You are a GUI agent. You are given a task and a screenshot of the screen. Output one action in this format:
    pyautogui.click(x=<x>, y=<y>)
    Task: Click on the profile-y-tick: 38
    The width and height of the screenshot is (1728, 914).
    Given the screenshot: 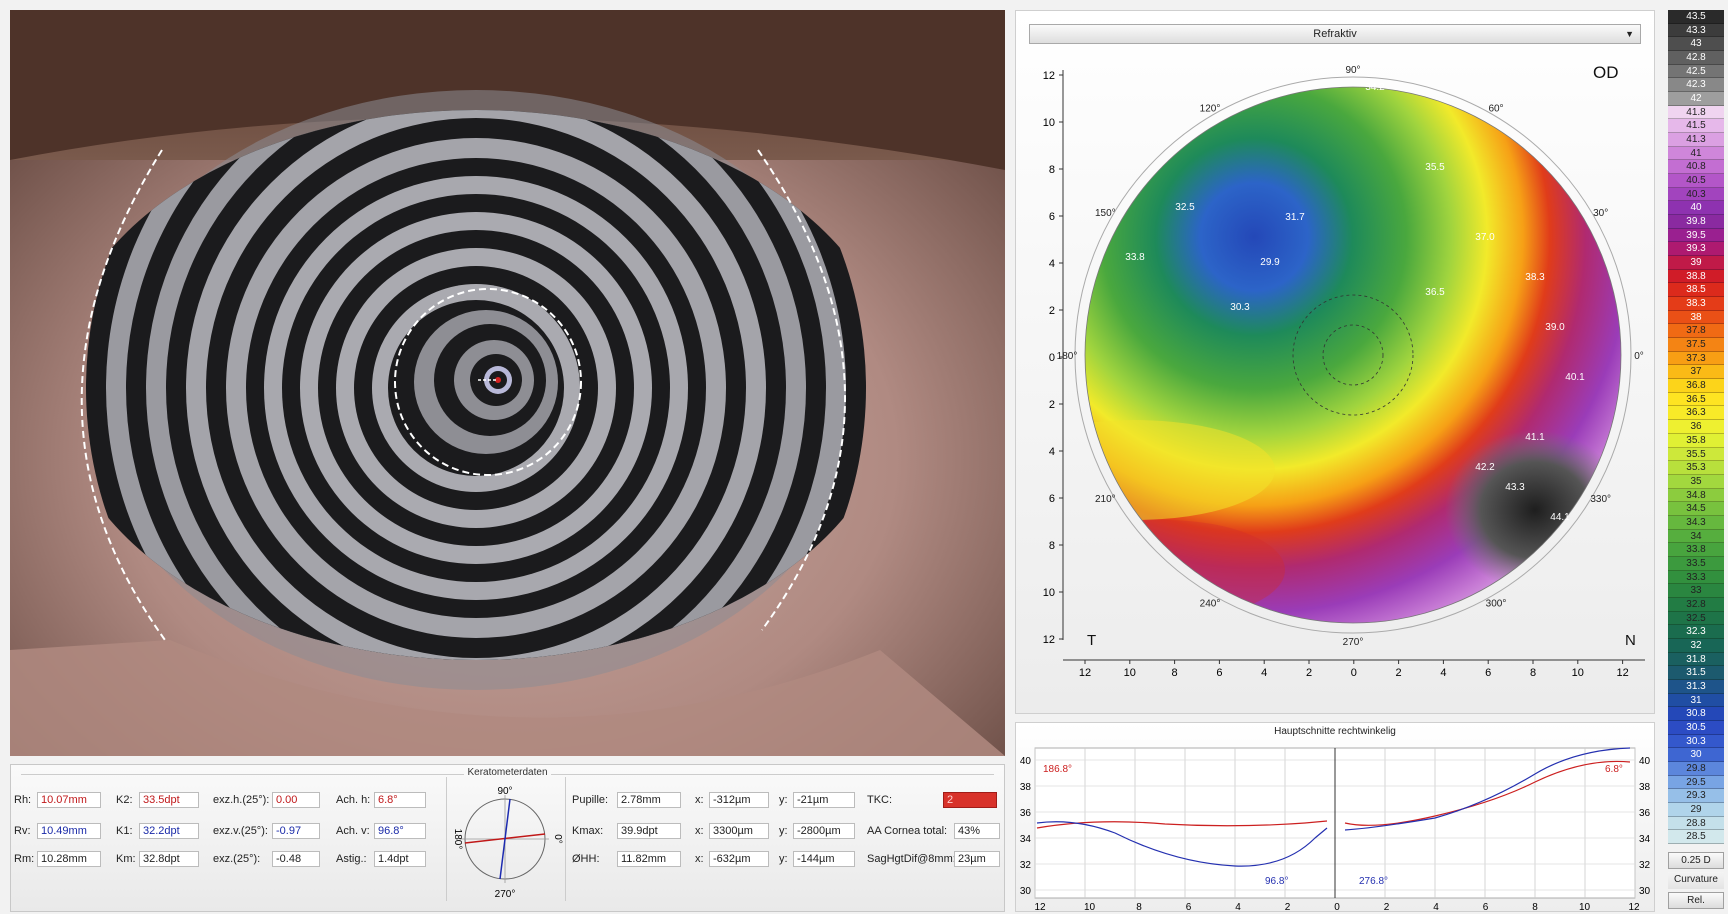 What is the action you would take?
    pyautogui.click(x=1645, y=787)
    